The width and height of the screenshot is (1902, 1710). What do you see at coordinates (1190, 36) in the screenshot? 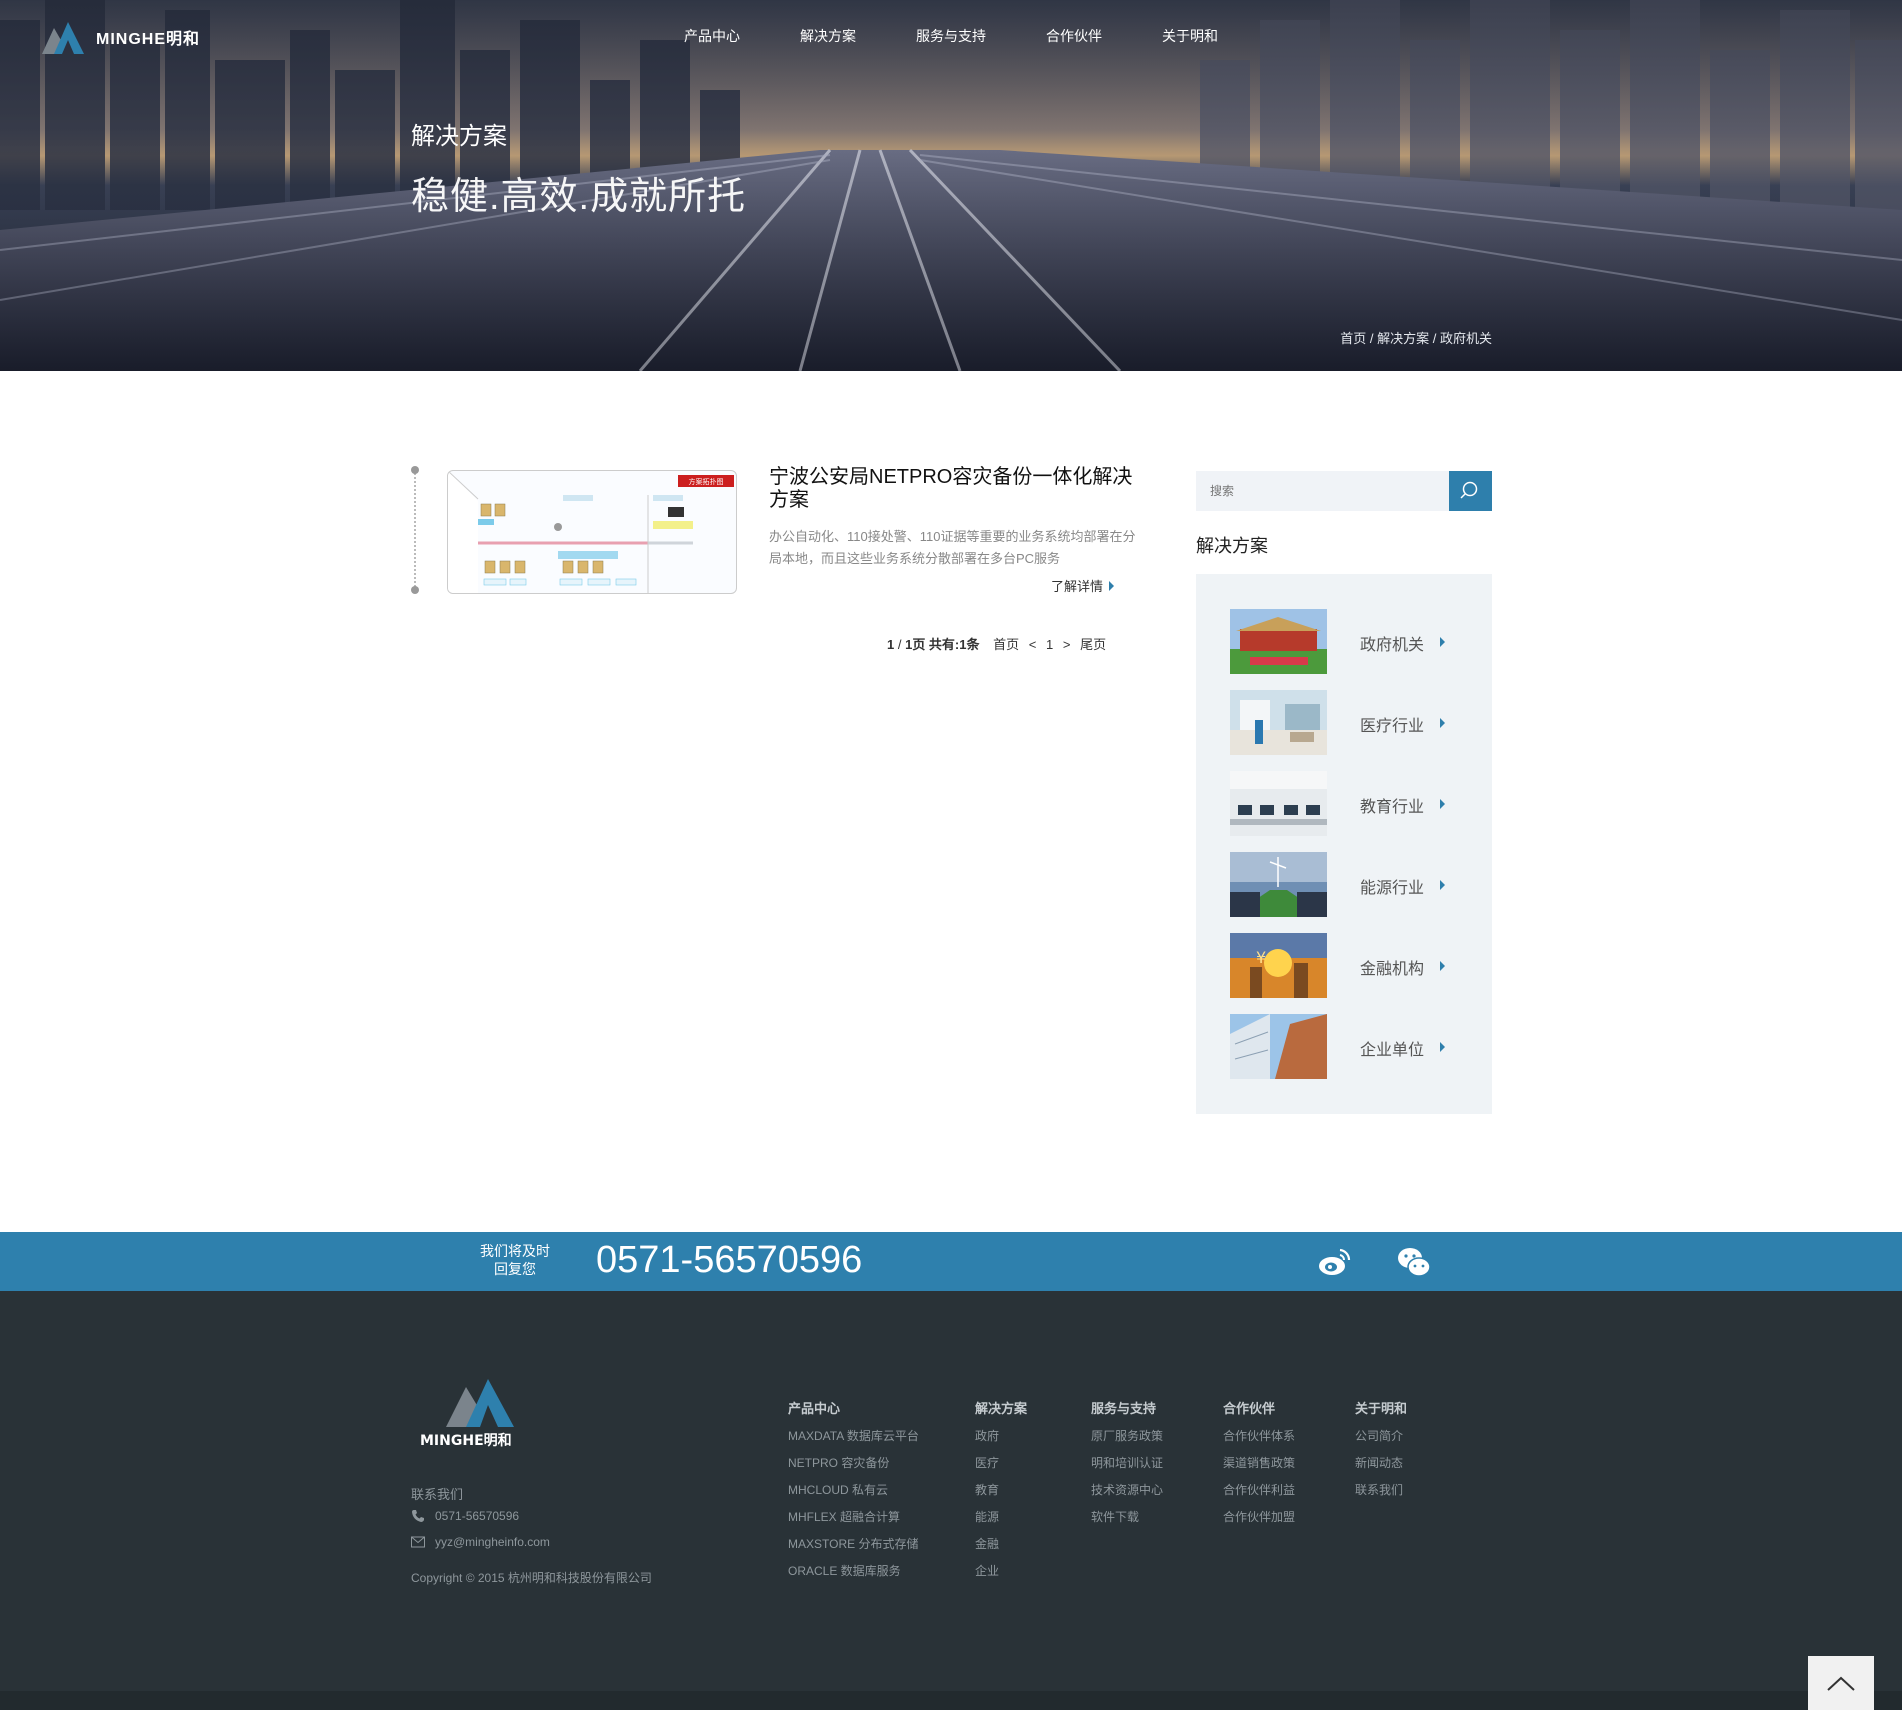
I see `nav-item-about: 关于明和` at bounding box center [1190, 36].